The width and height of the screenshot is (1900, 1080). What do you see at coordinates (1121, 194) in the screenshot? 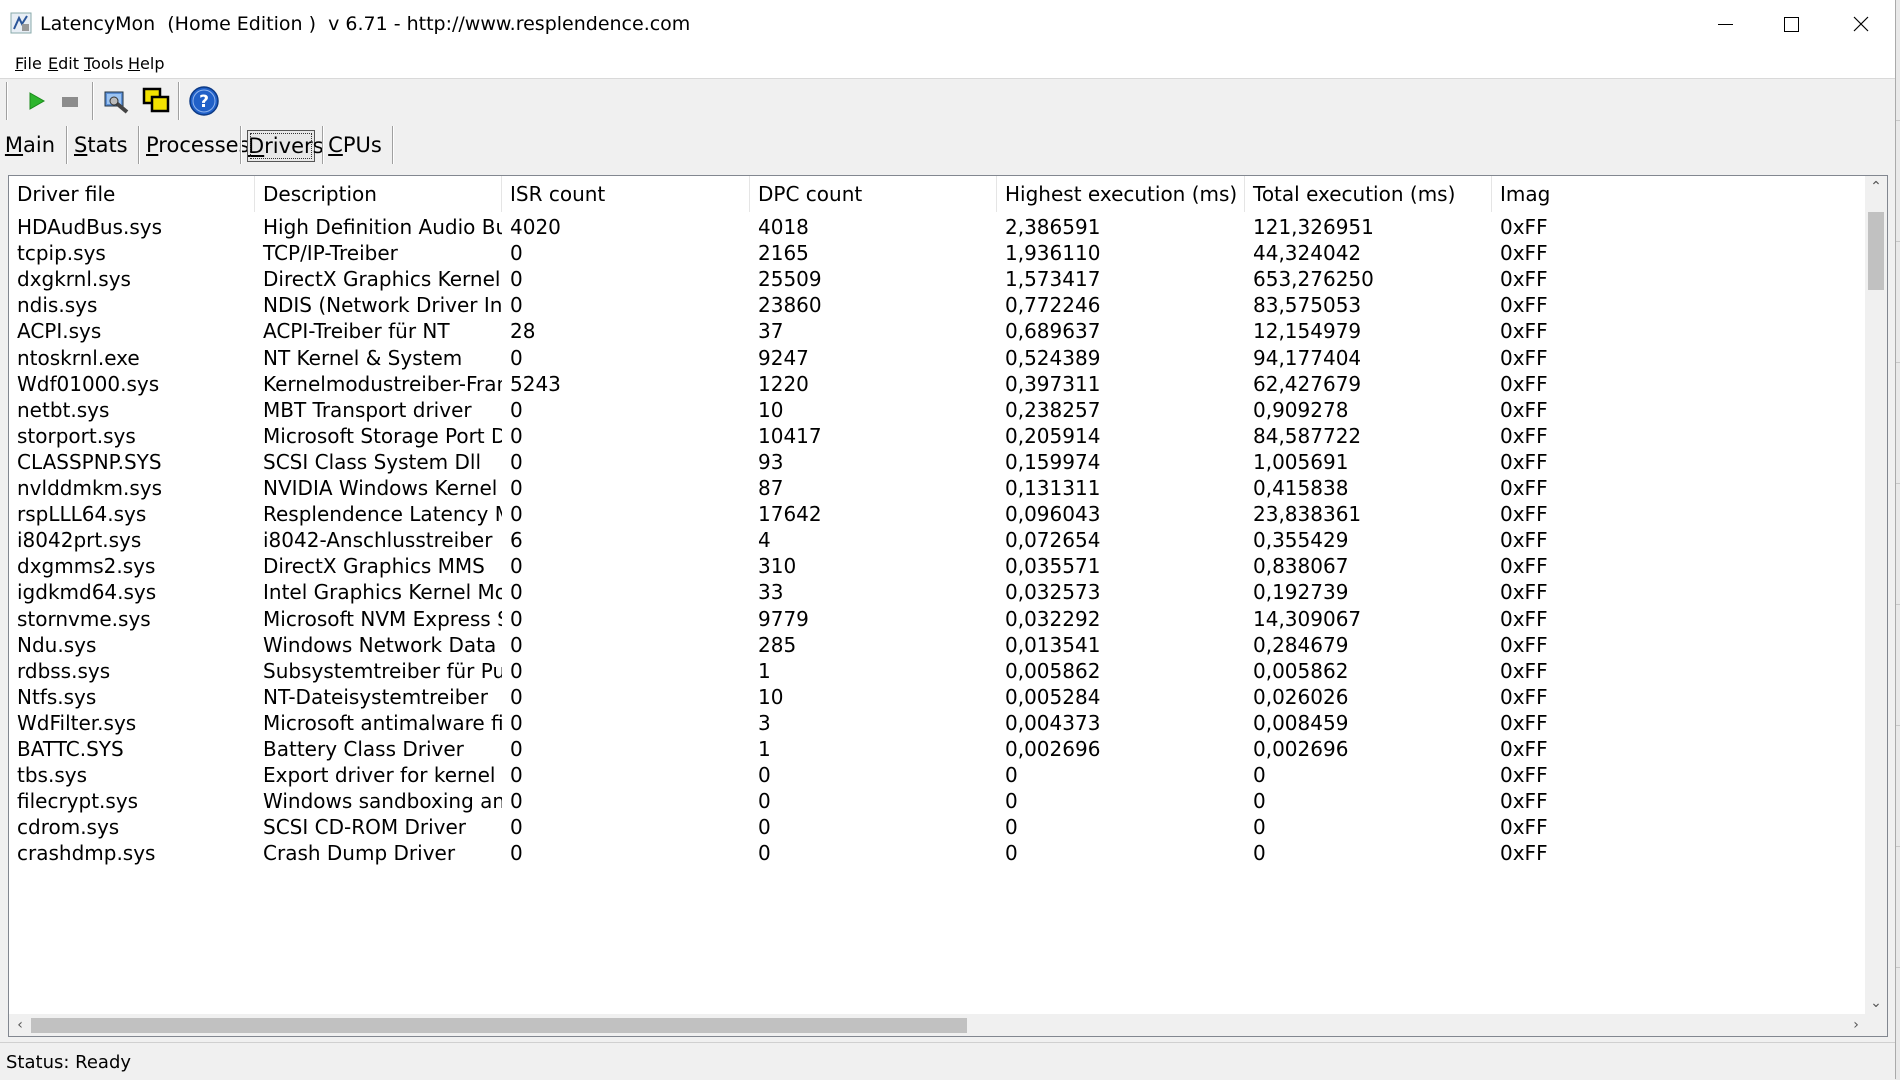
I see `column-header-highest-execution: Highest execution (ms)` at bounding box center [1121, 194].